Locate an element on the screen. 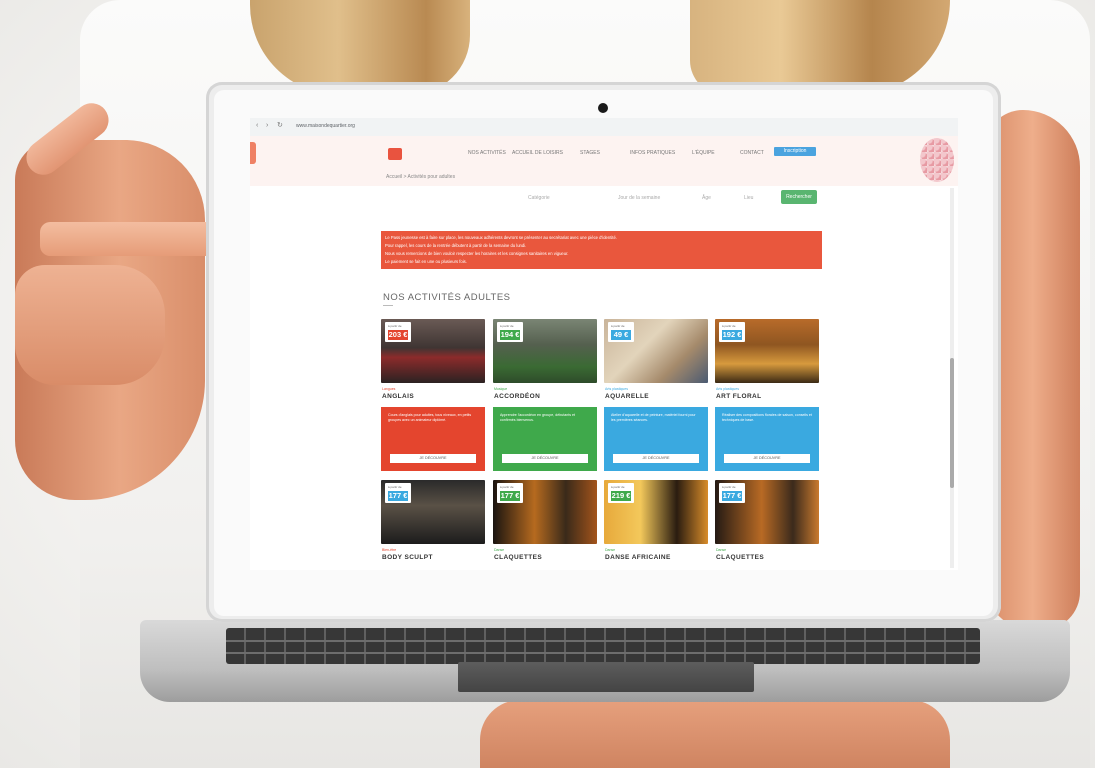 Image resolution: width=1095 pixels, height=768 pixels. price-value: 192 € is located at coordinates (732, 335).